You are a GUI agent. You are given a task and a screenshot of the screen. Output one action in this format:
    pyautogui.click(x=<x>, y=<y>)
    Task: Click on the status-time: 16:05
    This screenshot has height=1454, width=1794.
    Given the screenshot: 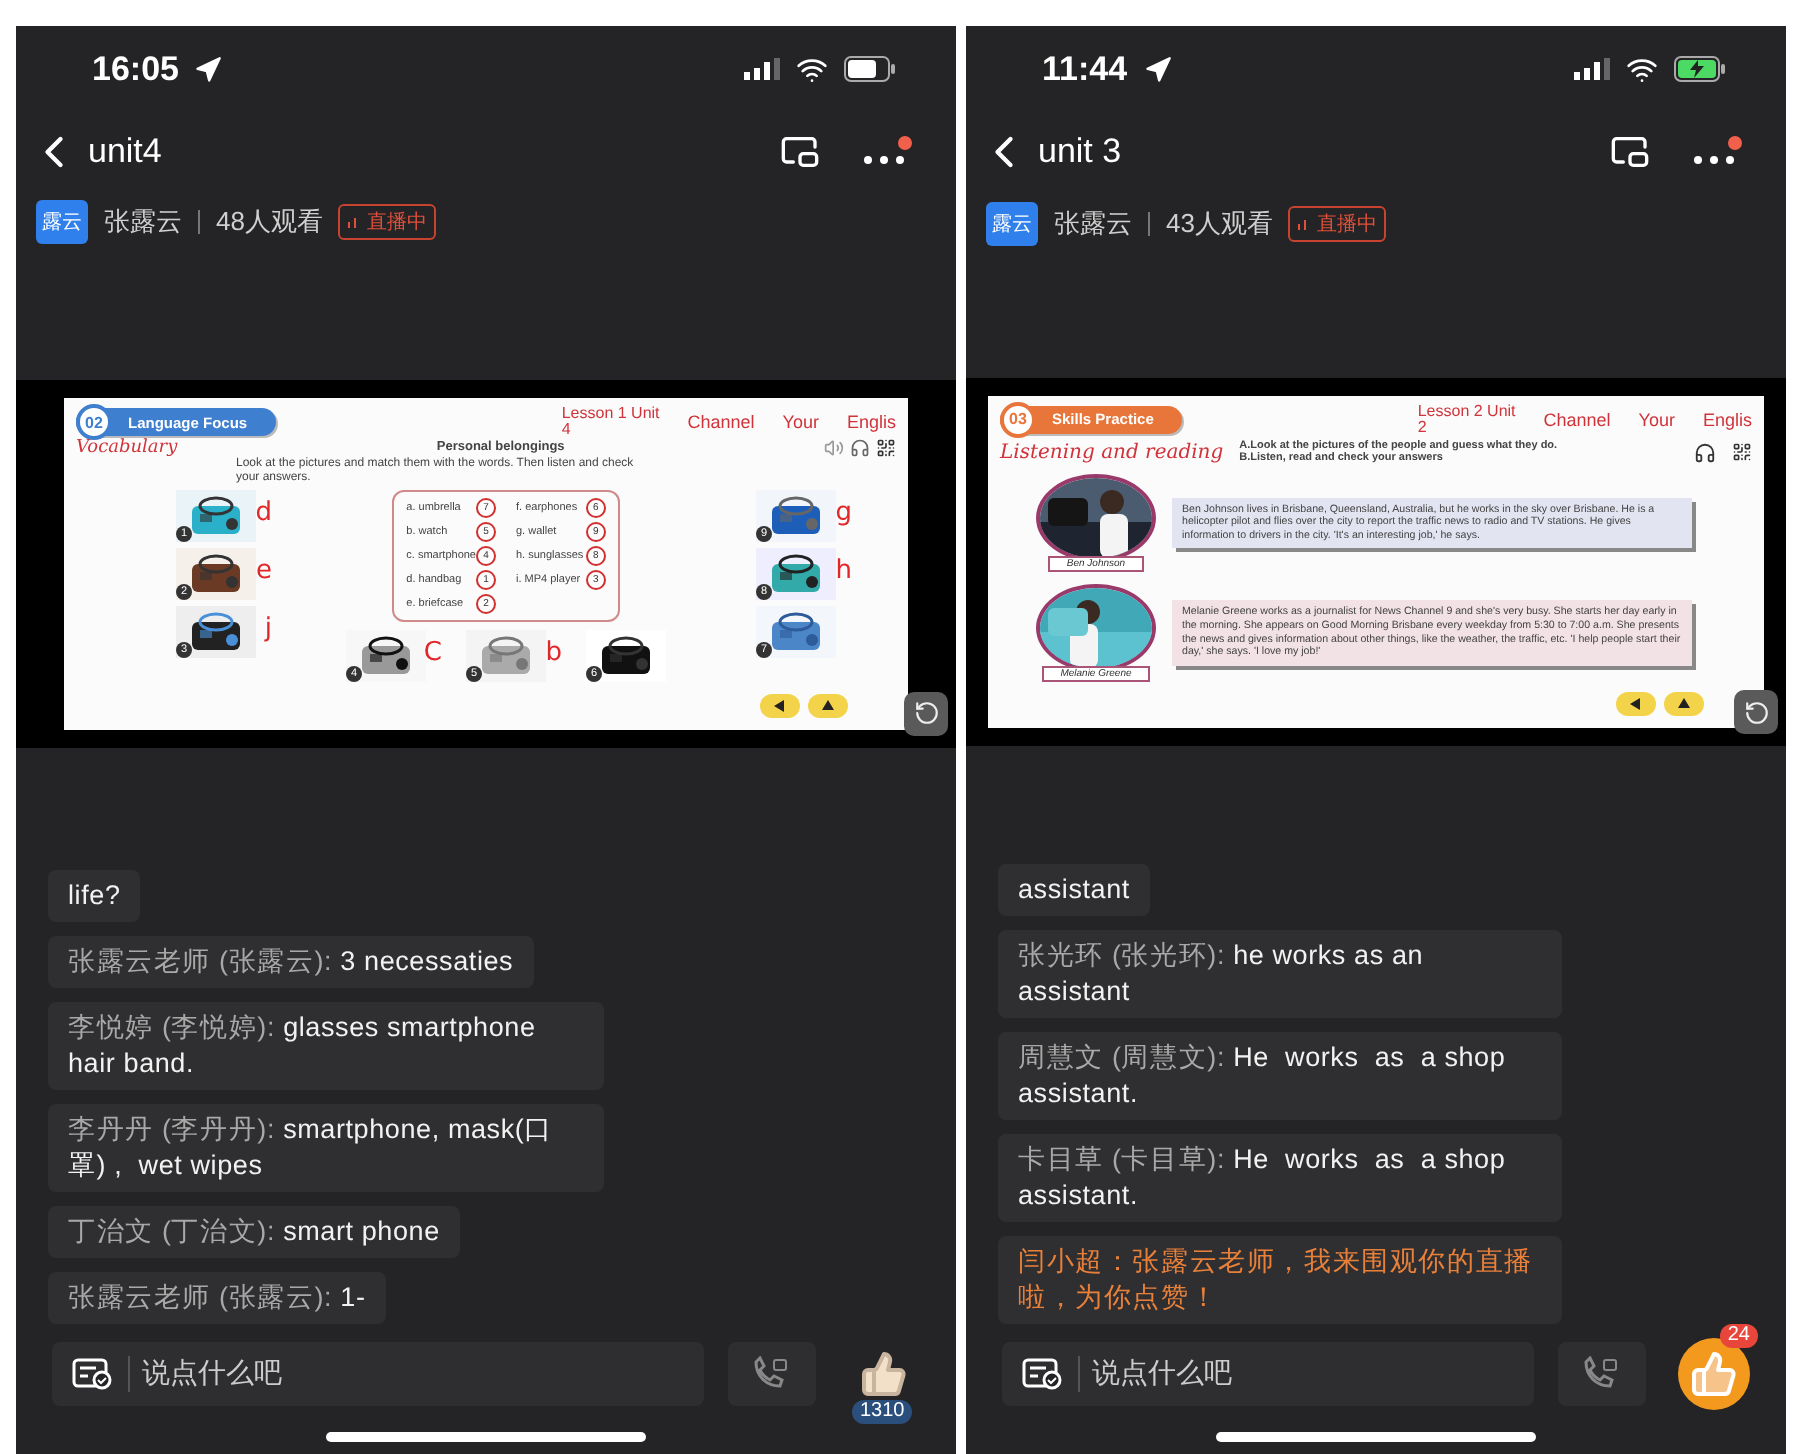 What is the action you would take?
    pyautogui.click(x=135, y=69)
    